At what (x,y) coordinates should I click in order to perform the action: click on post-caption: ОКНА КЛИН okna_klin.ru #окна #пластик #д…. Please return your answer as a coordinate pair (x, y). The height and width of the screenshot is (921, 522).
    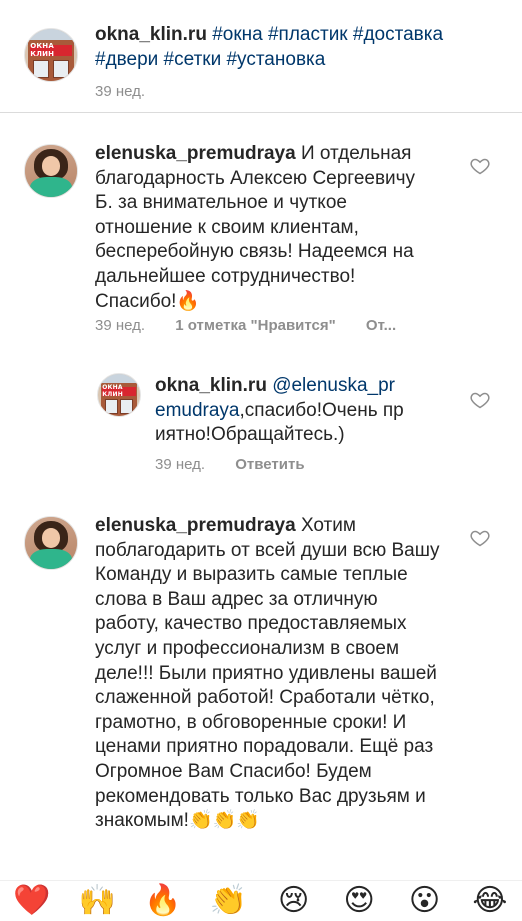
    Looking at the image, I should click on (261, 56).